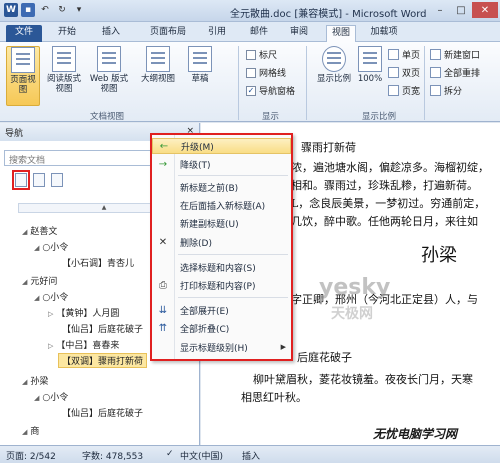  I want to click on navigation-pane-checkbox: ✓ 导航窗格, so click(270, 90).